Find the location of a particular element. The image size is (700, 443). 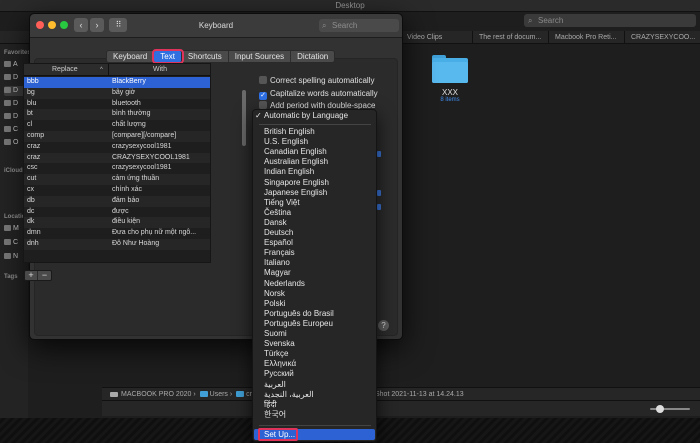

column-header-replace: Replace ^ is located at coordinates (66, 70).